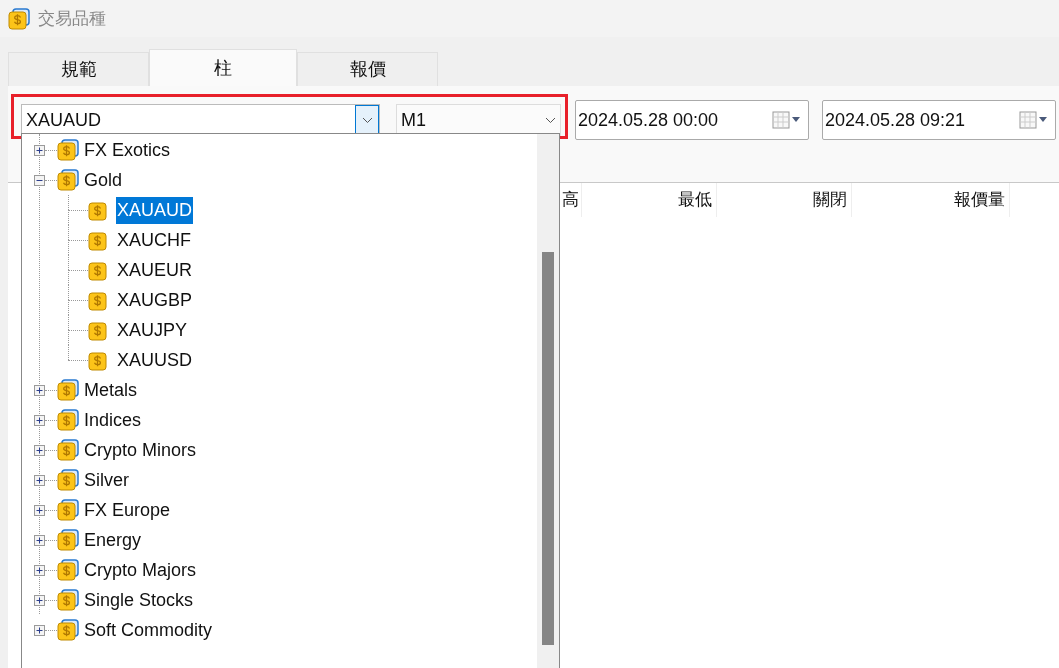 This screenshot has width=1059, height=668. What do you see at coordinates (113, 420) in the screenshot?
I see `tree-group-label: Indices` at bounding box center [113, 420].